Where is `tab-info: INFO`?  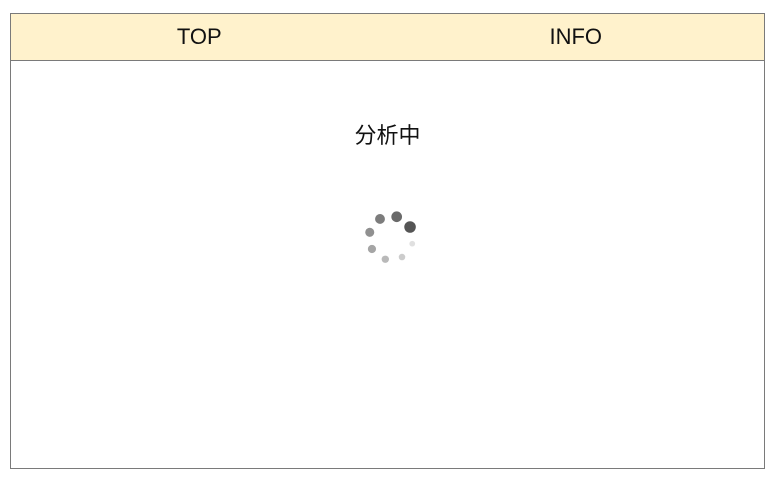 tab-info: INFO is located at coordinates (576, 37).